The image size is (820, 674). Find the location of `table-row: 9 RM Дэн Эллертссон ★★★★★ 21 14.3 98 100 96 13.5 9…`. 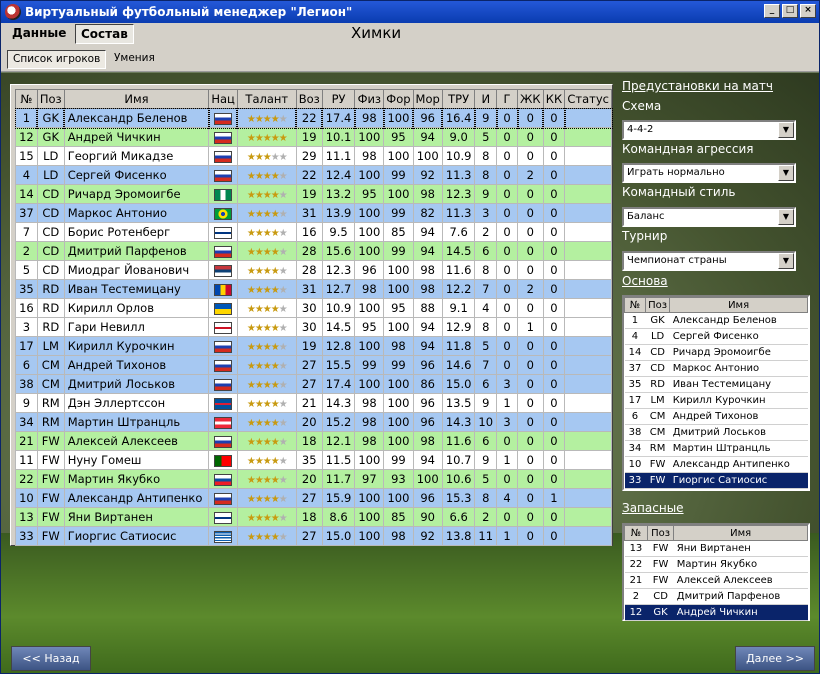

table-row: 9 RM Дэн Эллертссон ★★★★★ 21 14.3 98 100 96 13.5 9… is located at coordinates (313, 403).